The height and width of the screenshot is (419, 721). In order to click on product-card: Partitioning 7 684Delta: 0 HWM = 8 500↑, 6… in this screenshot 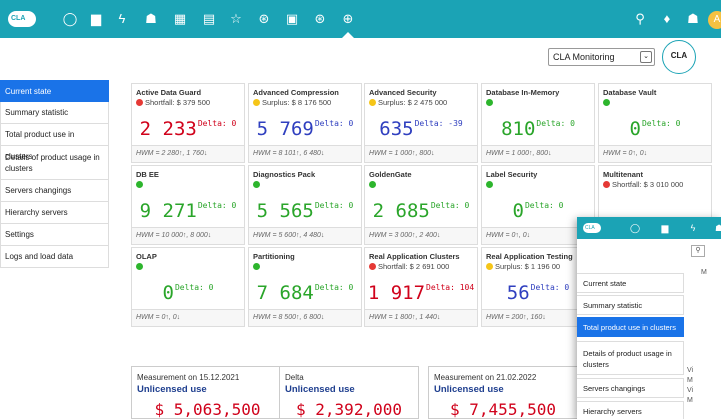, I will do `click(305, 287)`.